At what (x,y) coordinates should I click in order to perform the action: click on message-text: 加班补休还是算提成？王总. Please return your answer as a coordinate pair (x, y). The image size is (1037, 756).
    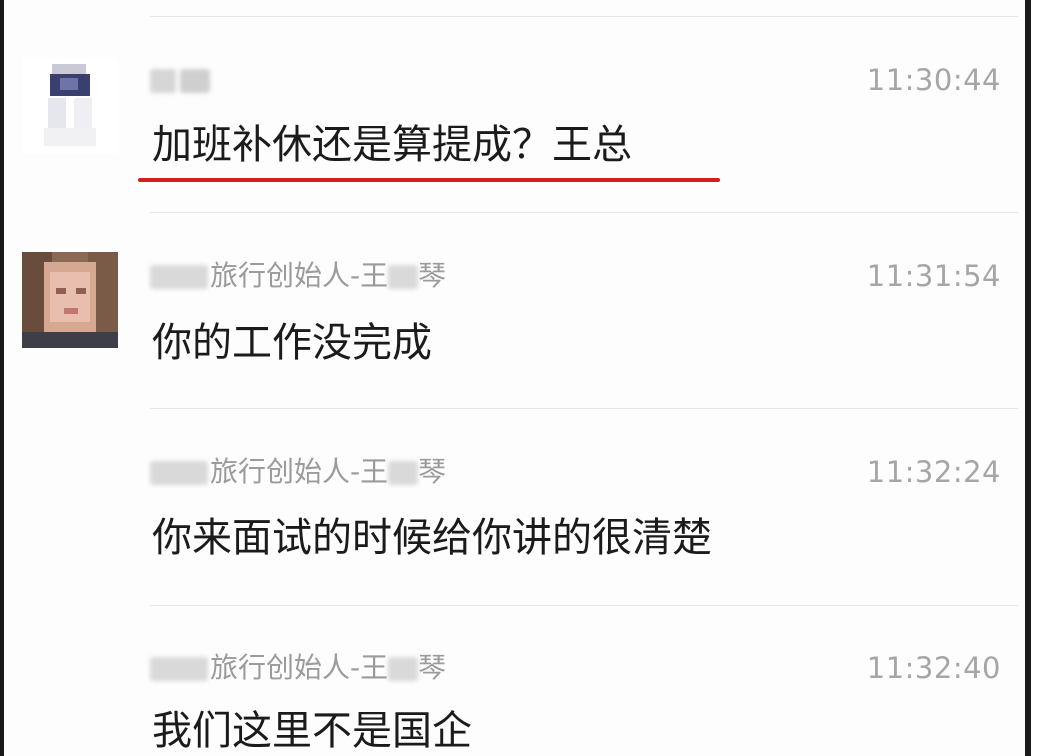
    Looking at the image, I should click on (392, 145).